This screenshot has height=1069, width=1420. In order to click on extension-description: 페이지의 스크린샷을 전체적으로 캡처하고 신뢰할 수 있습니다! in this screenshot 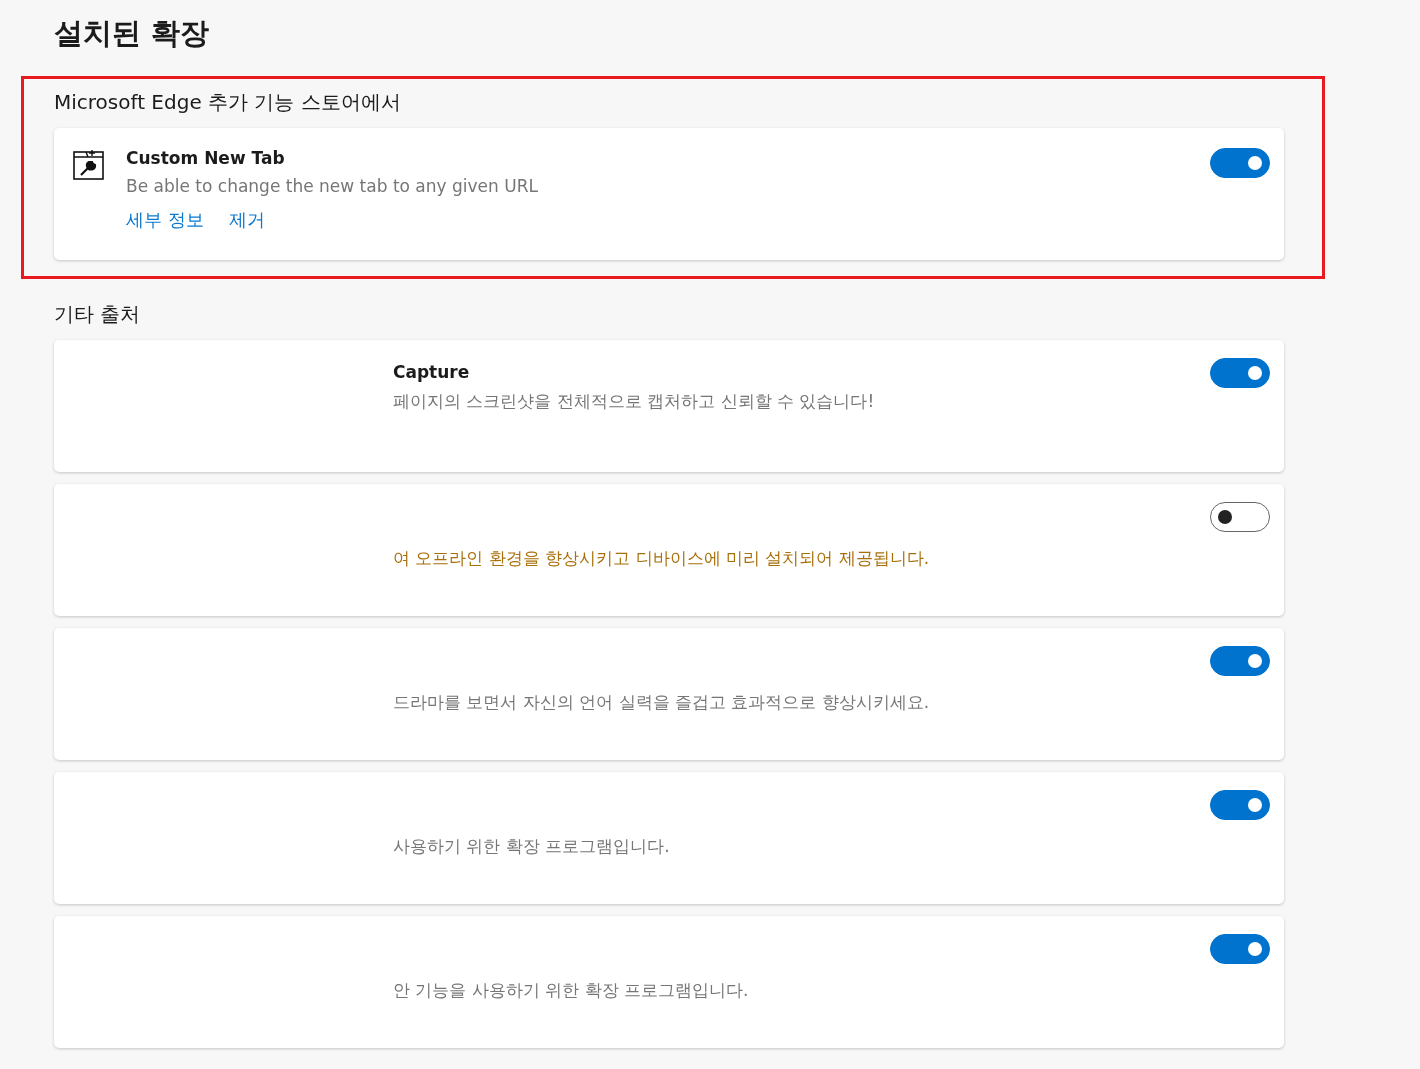, I will do `click(634, 401)`.